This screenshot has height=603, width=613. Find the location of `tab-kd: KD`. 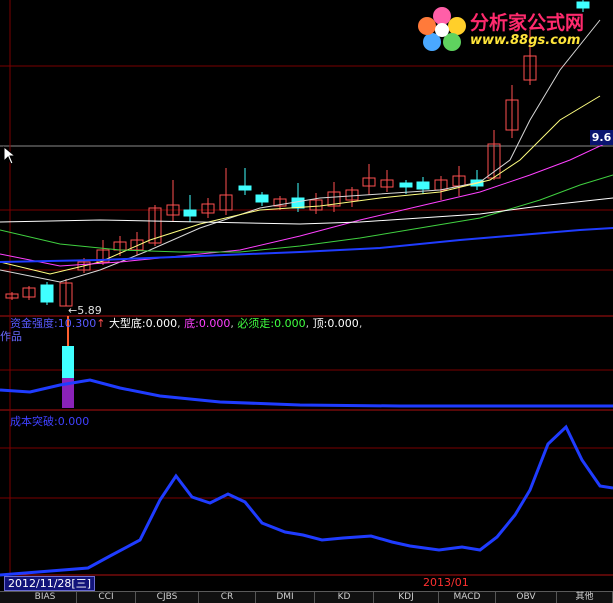

tab-kd: KD is located at coordinates (344, 597).